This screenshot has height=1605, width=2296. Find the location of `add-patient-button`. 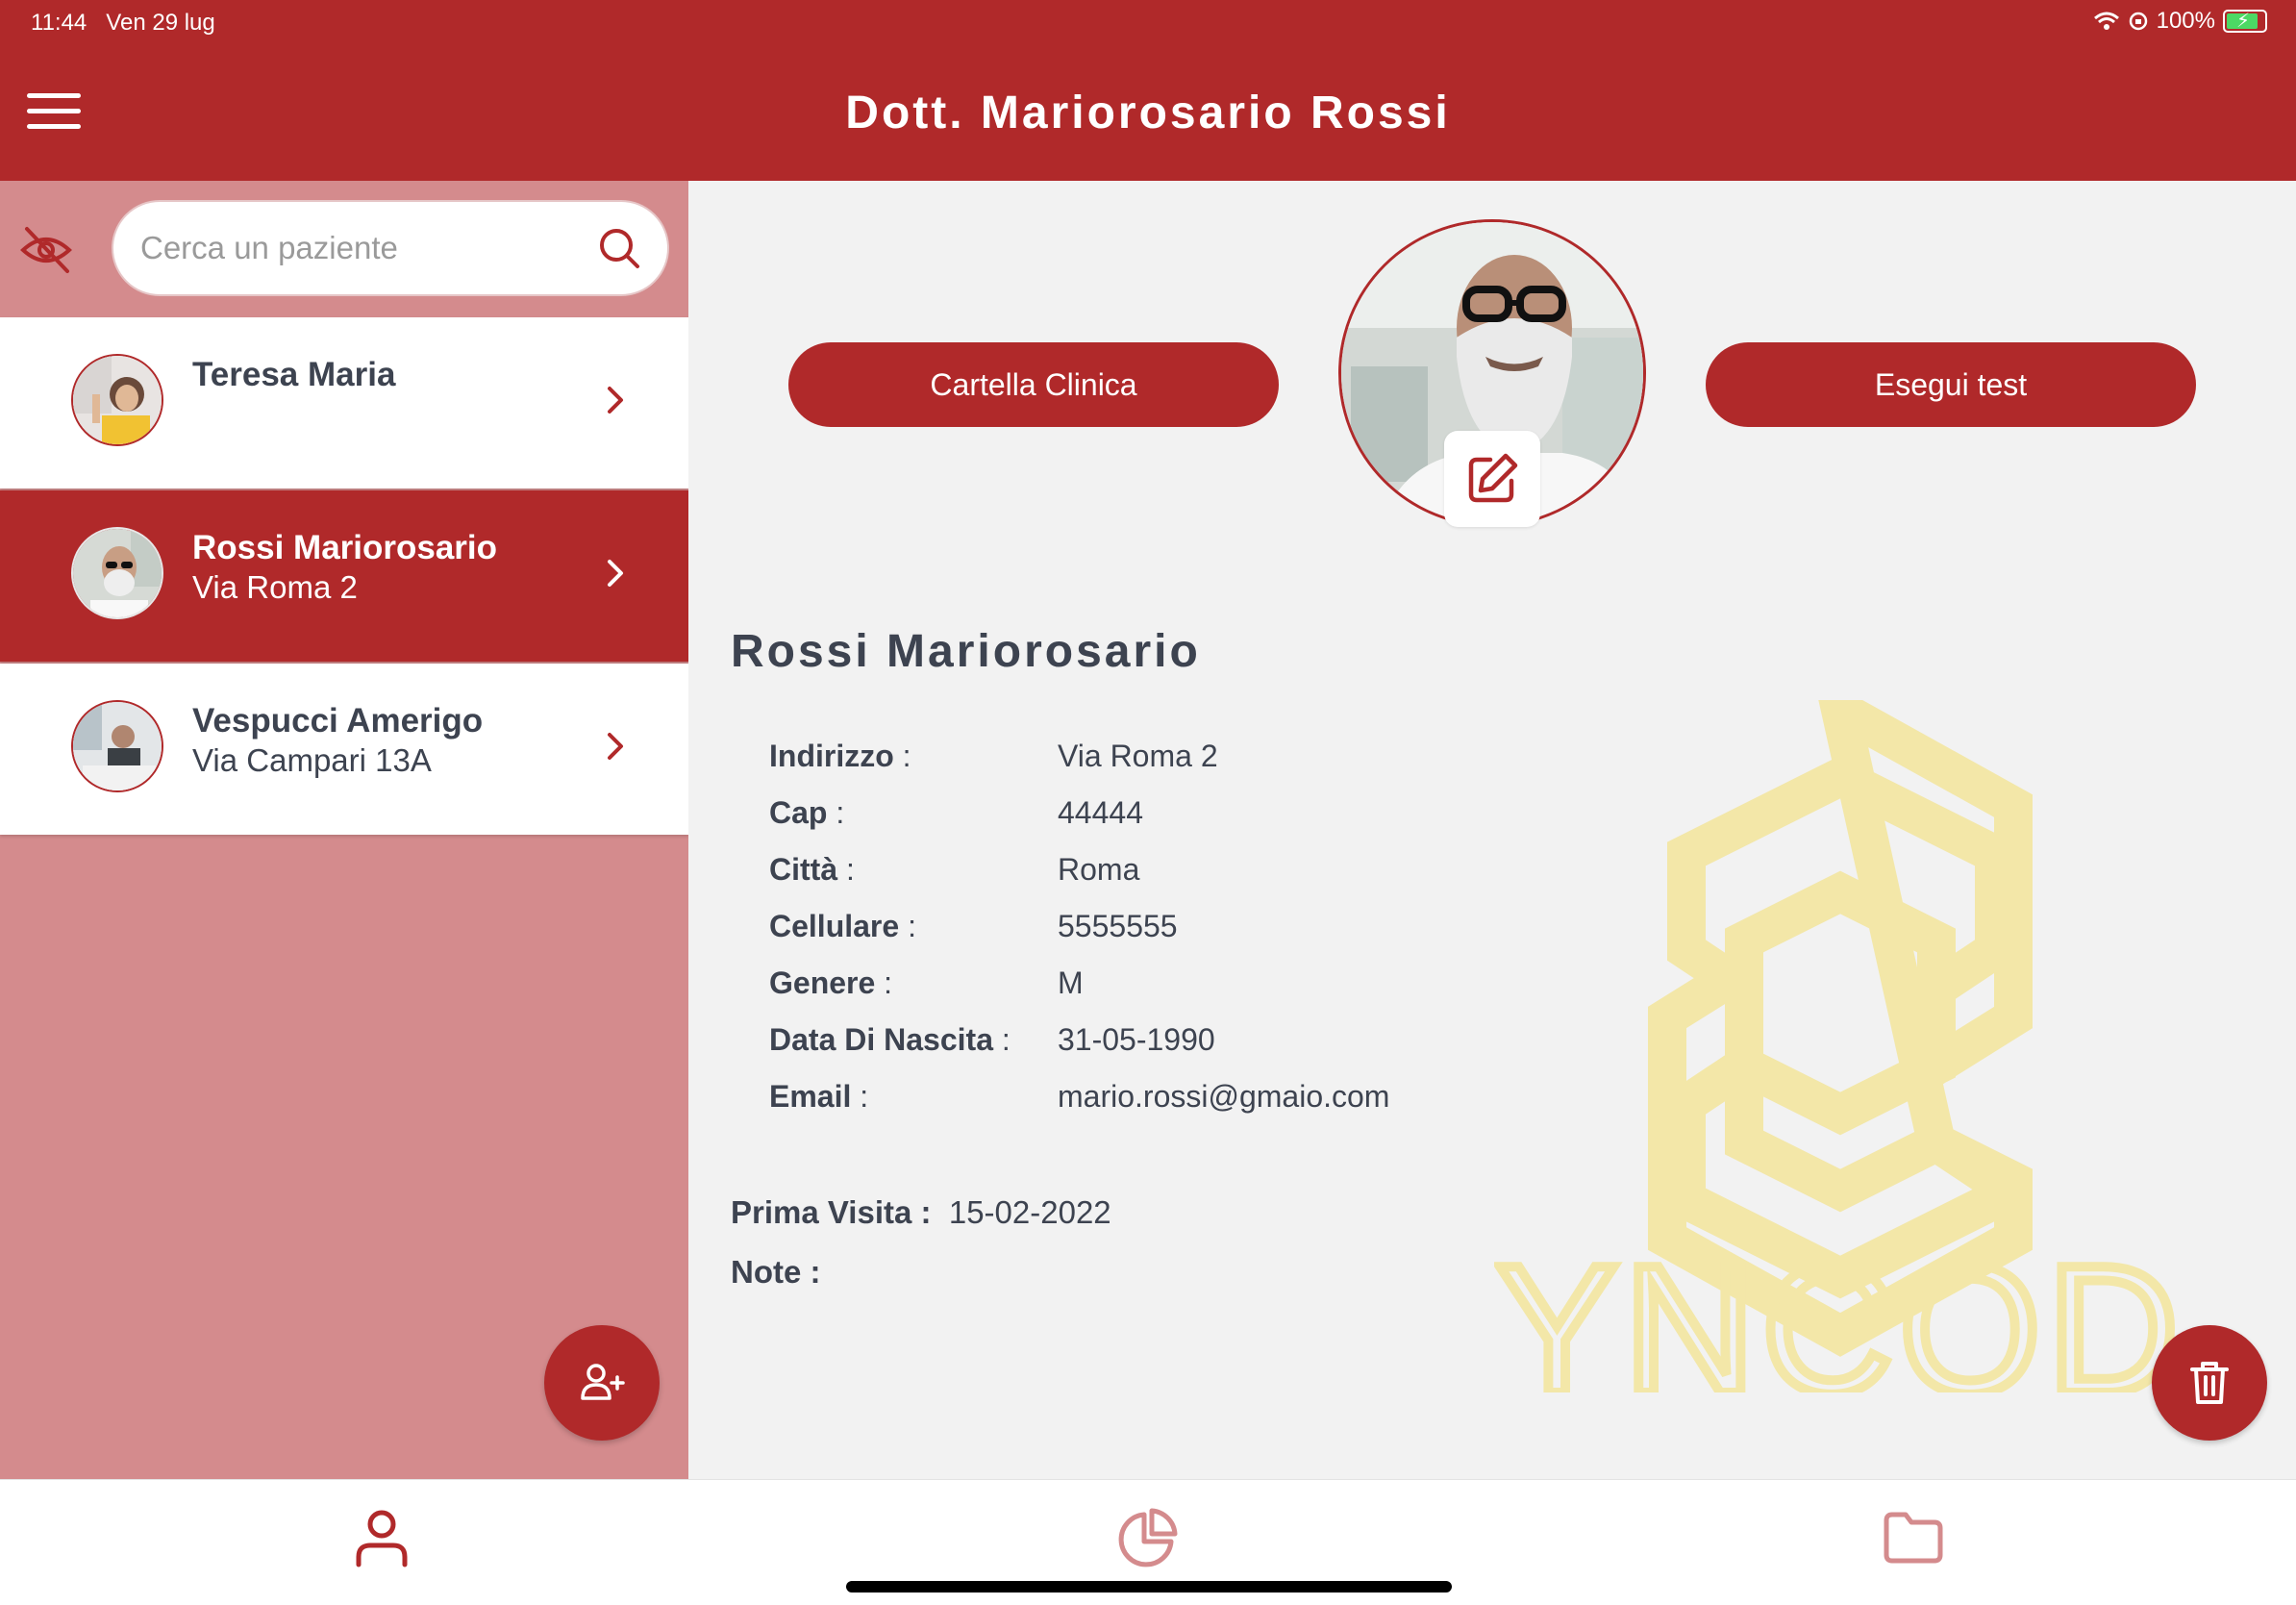

add-patient-button is located at coordinates (602, 1383).